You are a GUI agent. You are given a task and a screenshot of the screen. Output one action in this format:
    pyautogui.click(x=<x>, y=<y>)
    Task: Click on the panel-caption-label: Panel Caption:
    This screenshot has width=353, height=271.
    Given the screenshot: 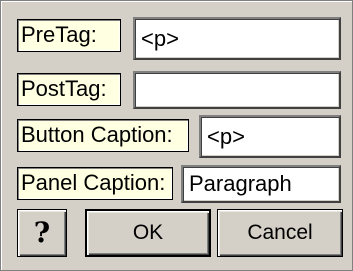 What is the action you would take?
    pyautogui.click(x=95, y=183)
    